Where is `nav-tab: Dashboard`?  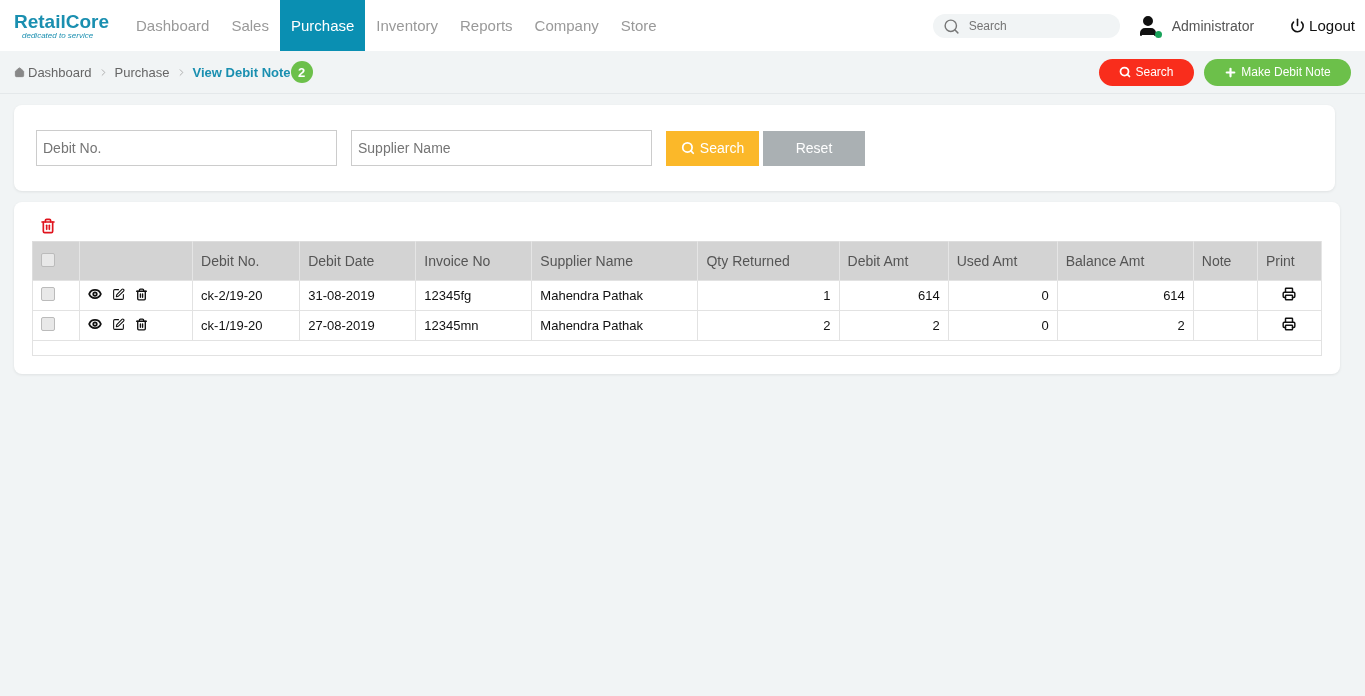 nav-tab: Dashboard is located at coordinates (173, 25).